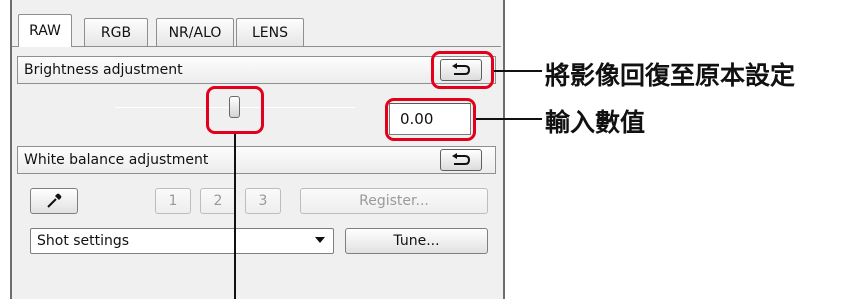 The width and height of the screenshot is (841, 299). I want to click on value-callout-text: 輸入數值, so click(595, 122).